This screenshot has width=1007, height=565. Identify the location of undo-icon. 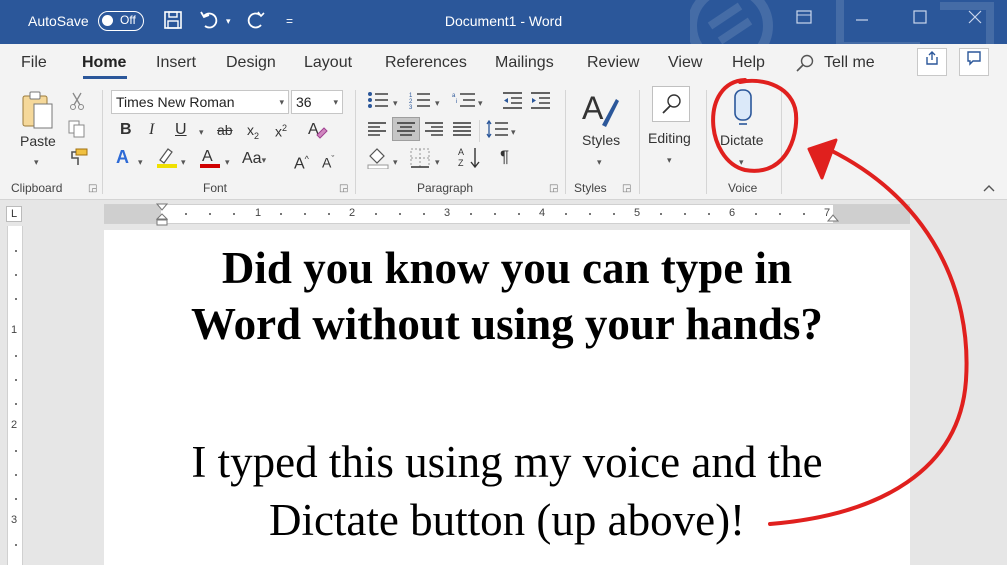
(210, 23).